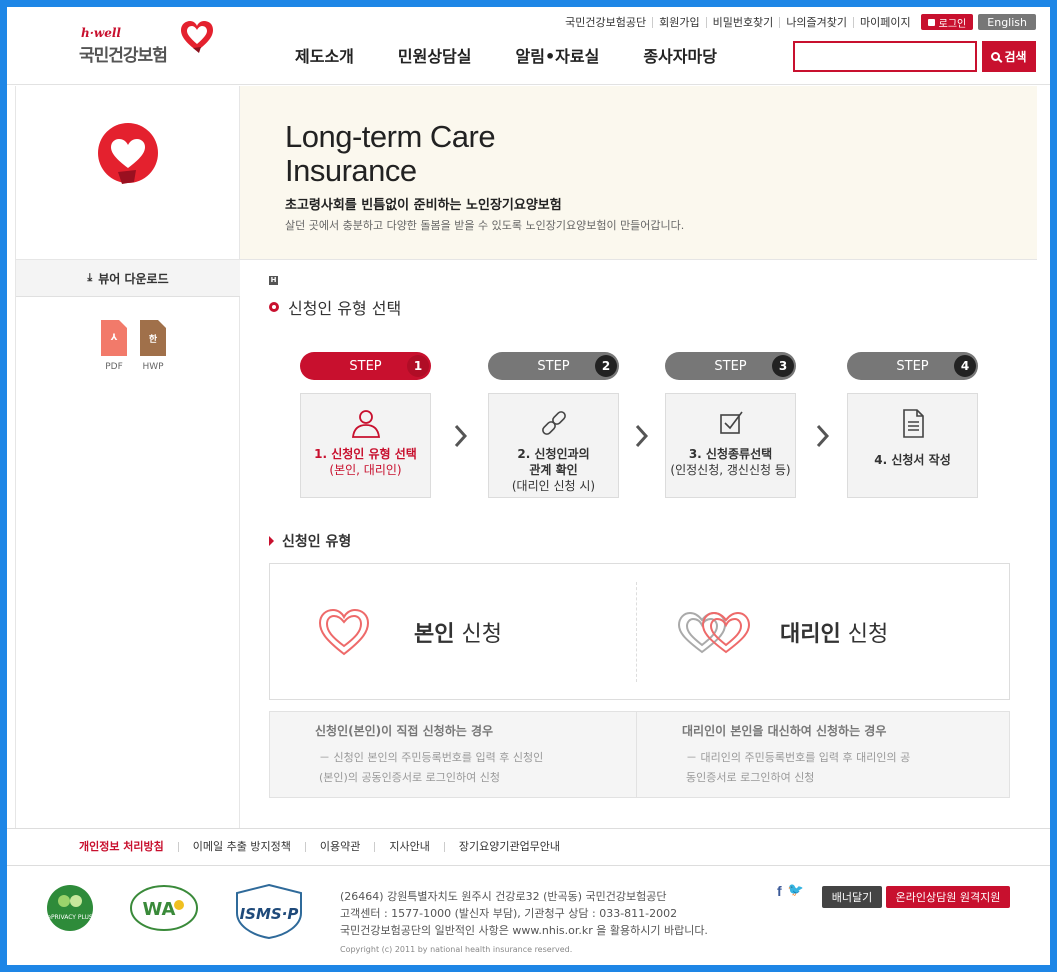  I want to click on viewer-download-title: ⤓ 뷰어 다운로드, so click(128, 278).